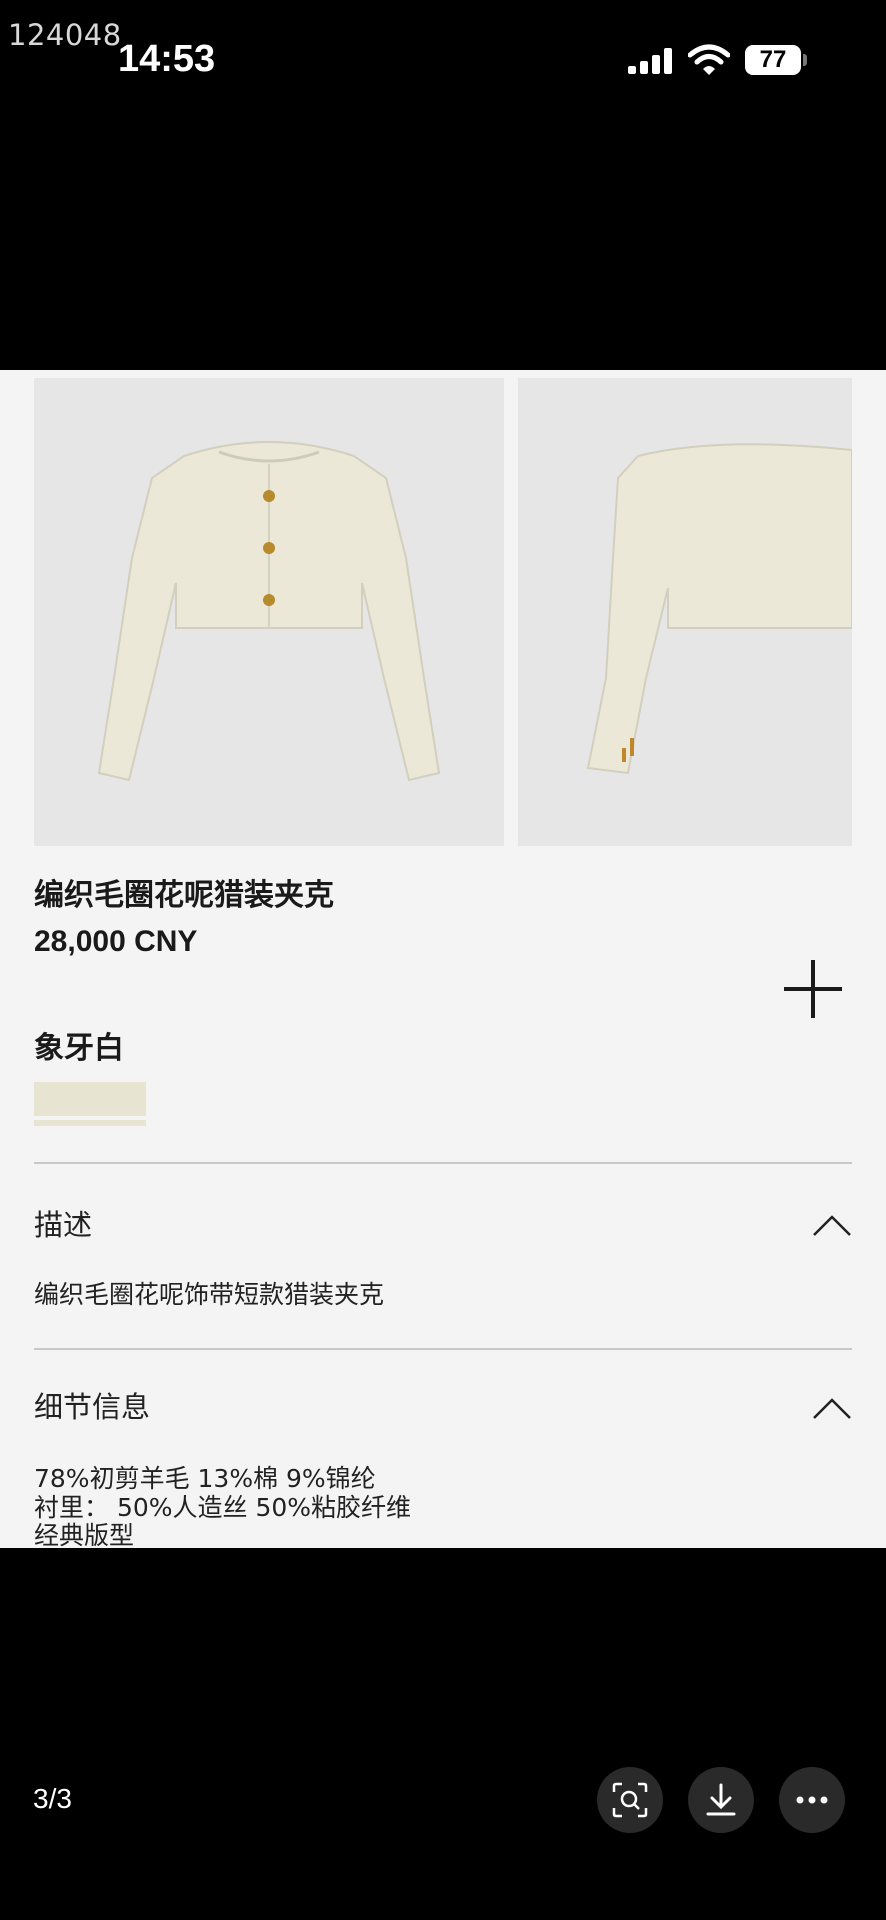 Image resolution: width=886 pixels, height=1920 pixels. Describe the element at coordinates (223, 1507) in the screenshot. I see `details-line: 衬里： 50%人造丝 50%粘胶纤维` at that location.